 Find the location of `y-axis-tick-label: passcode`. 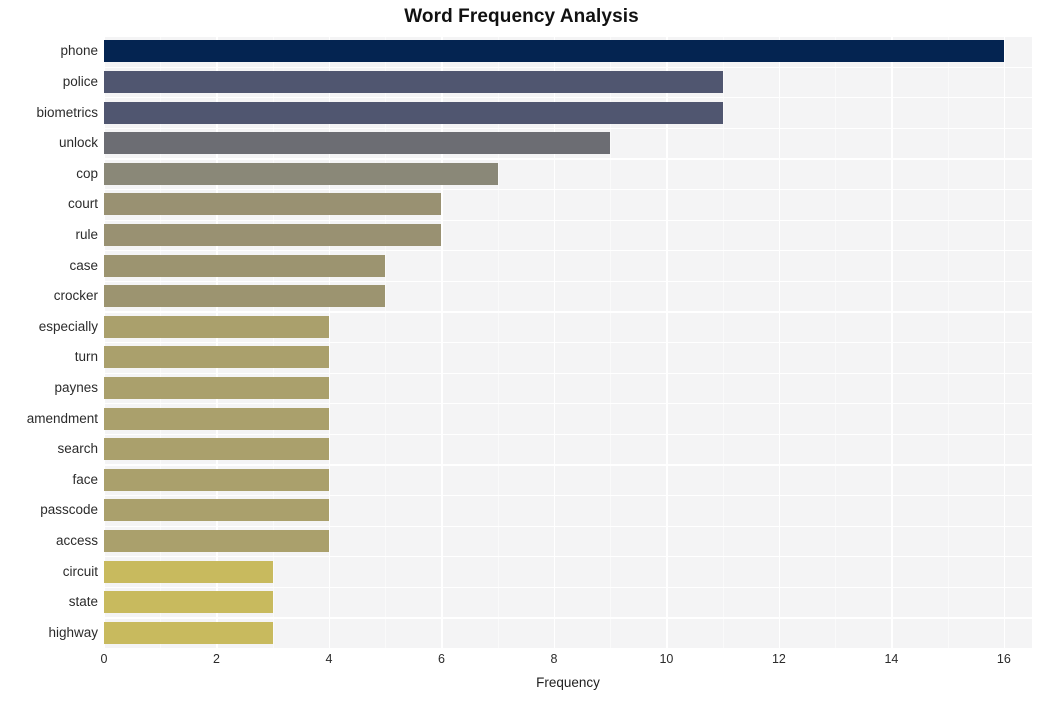

y-axis-tick-label: passcode is located at coordinates (69, 510).